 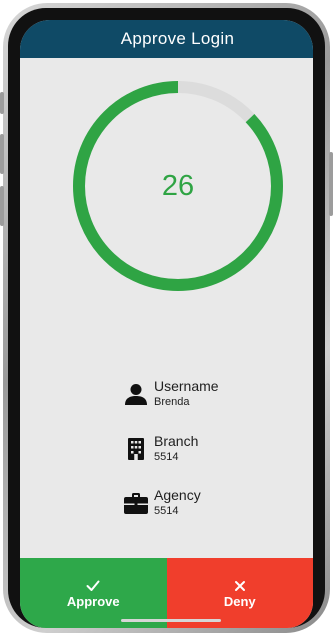 What do you see at coordinates (177, 38) in the screenshot?
I see `page-title: Approve Login` at bounding box center [177, 38].